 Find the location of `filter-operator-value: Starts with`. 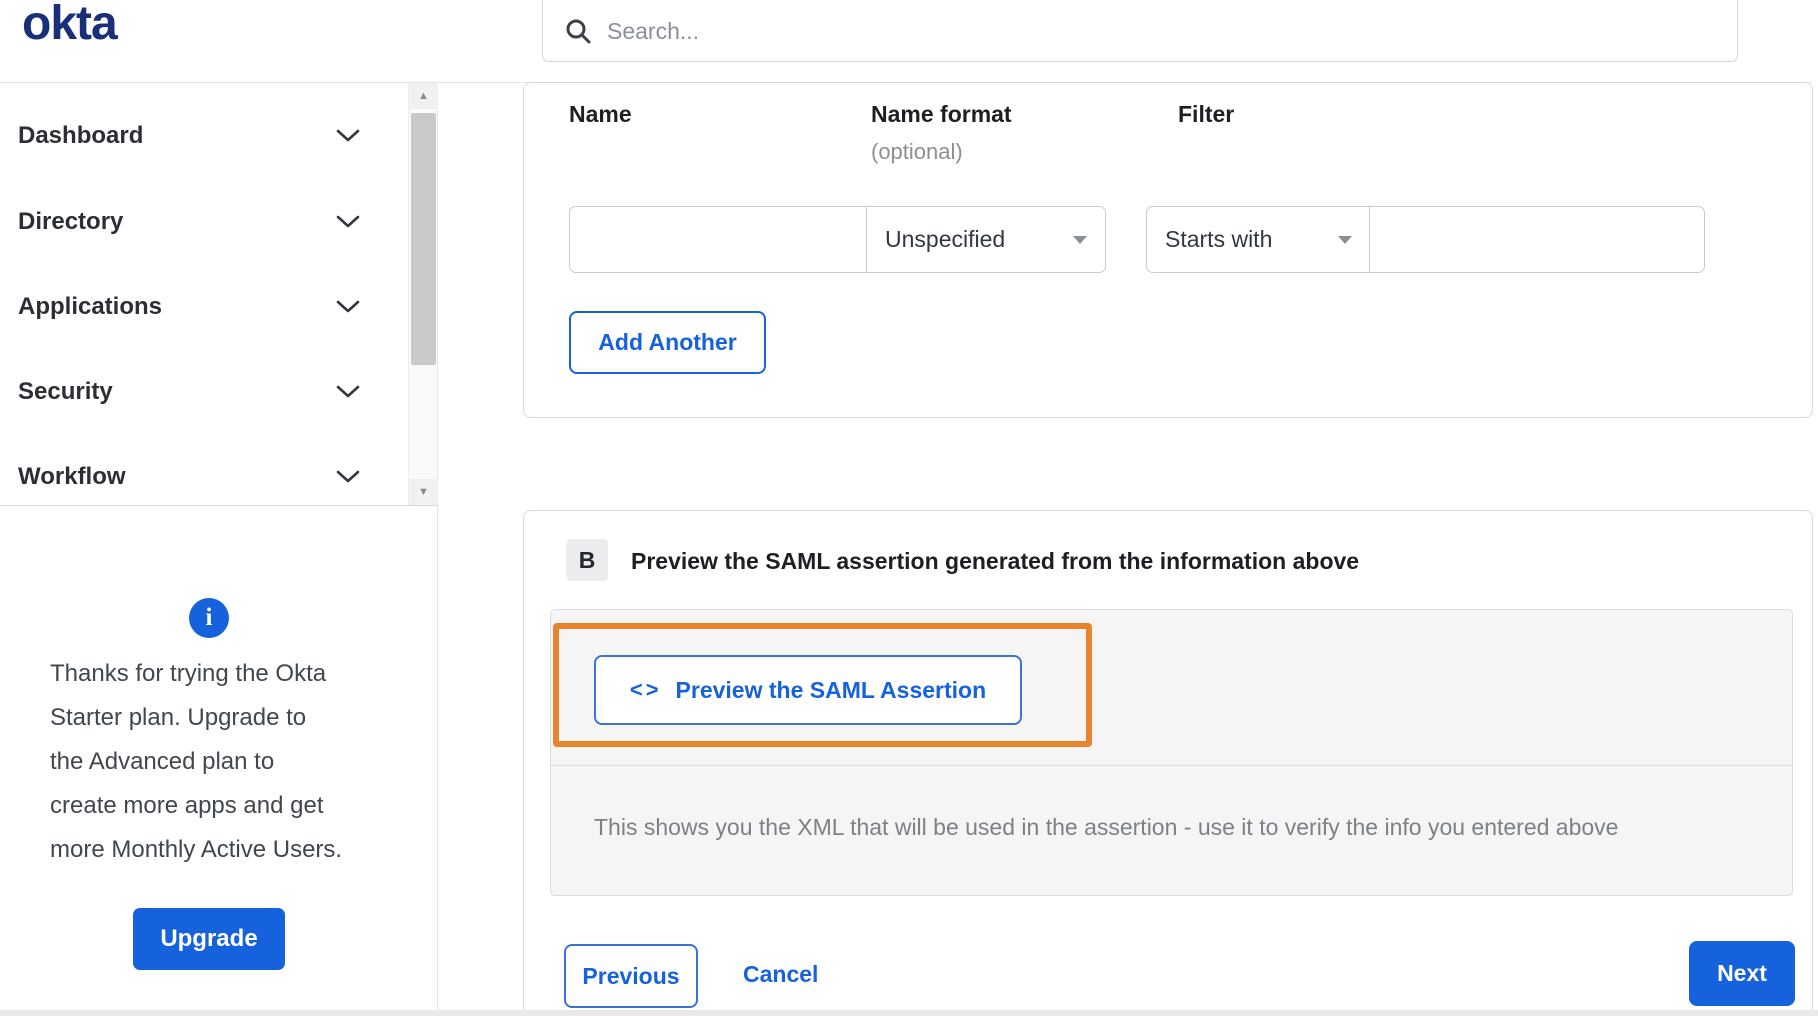

filter-operator-value: Starts with is located at coordinates (1219, 239).